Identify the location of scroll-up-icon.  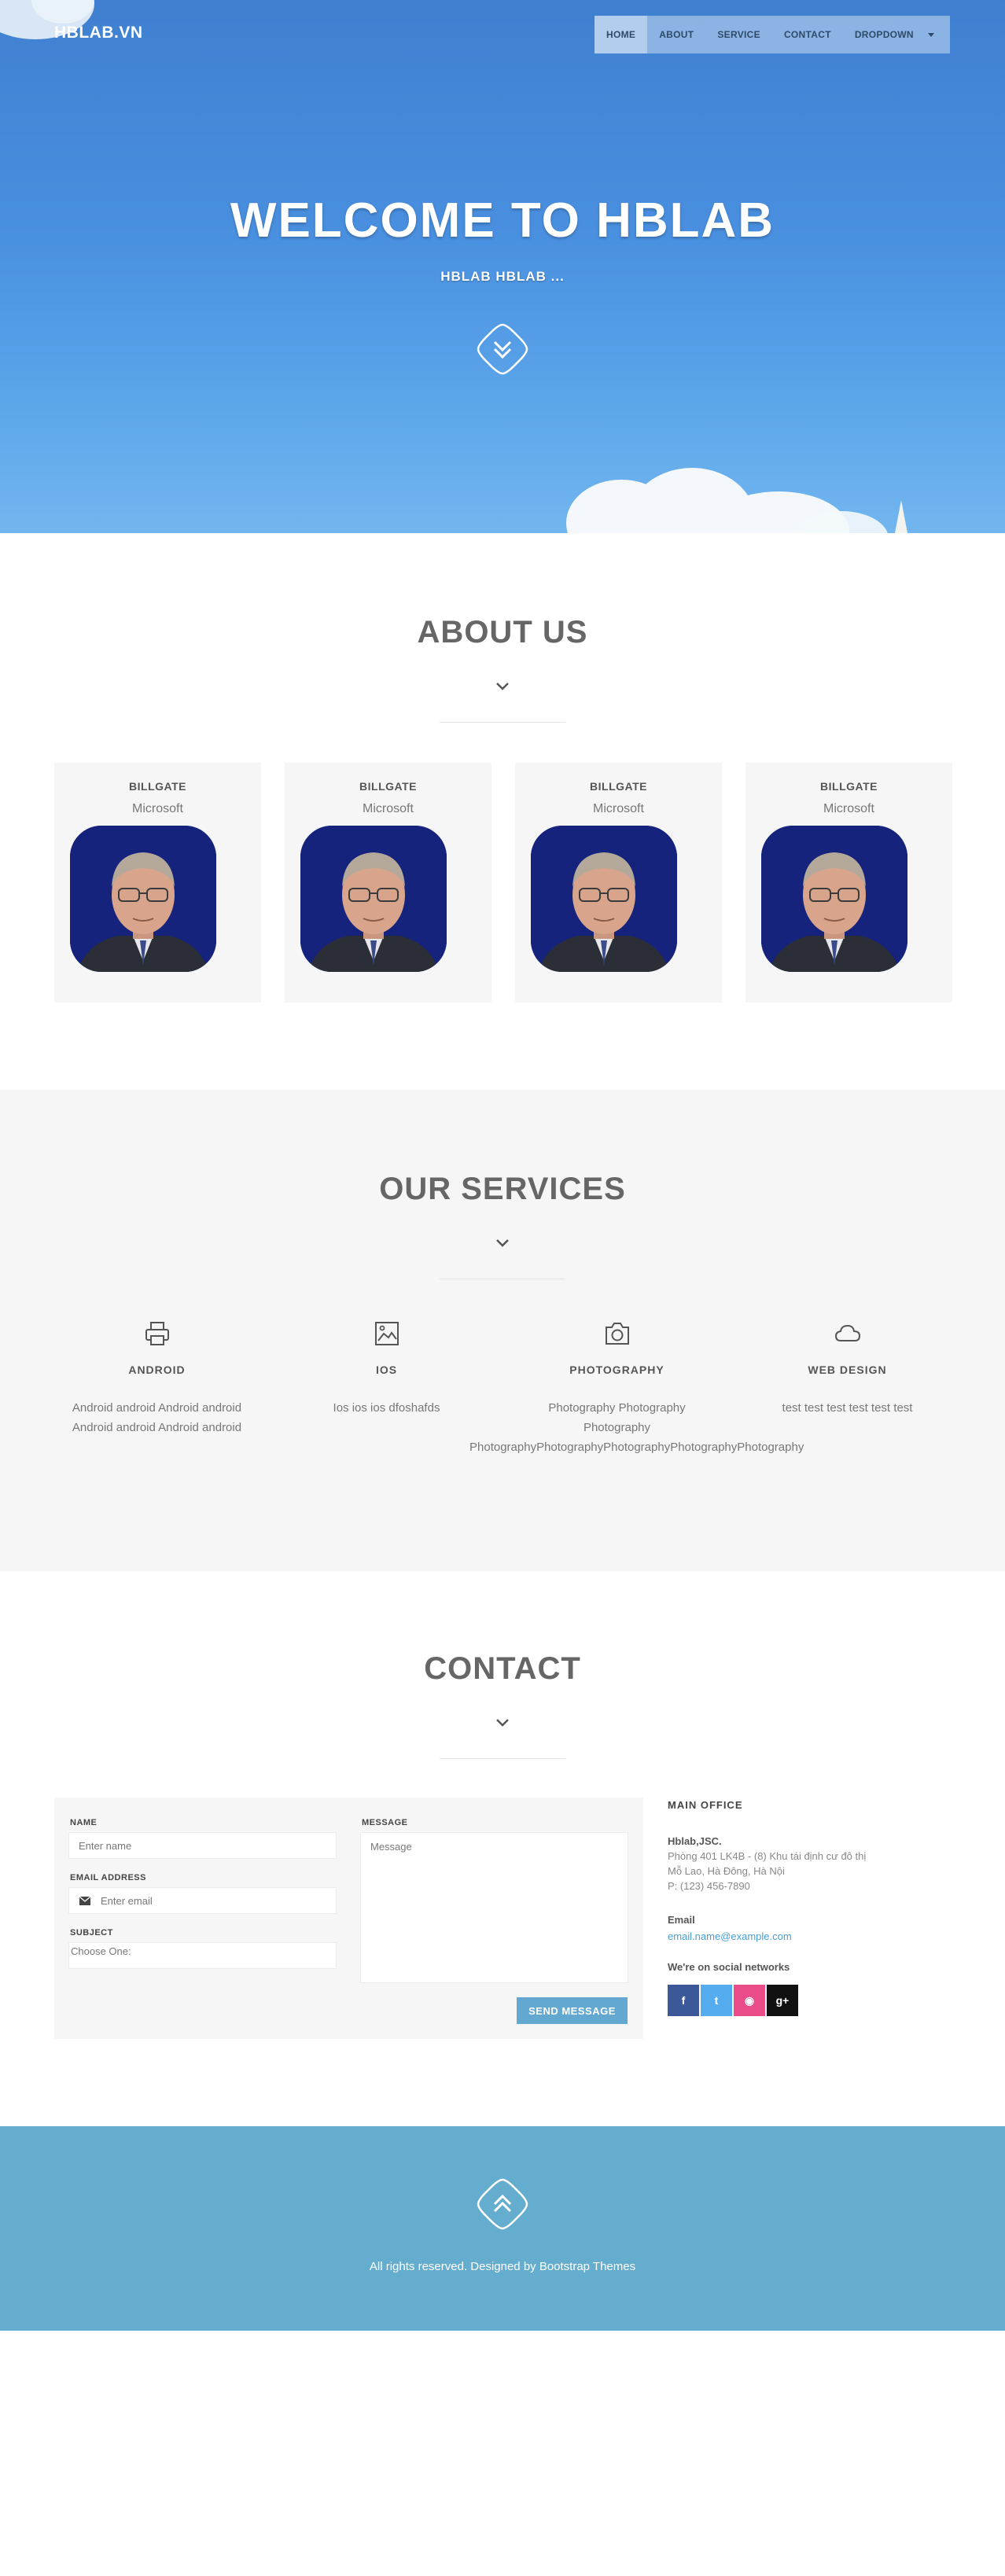
(502, 2204).